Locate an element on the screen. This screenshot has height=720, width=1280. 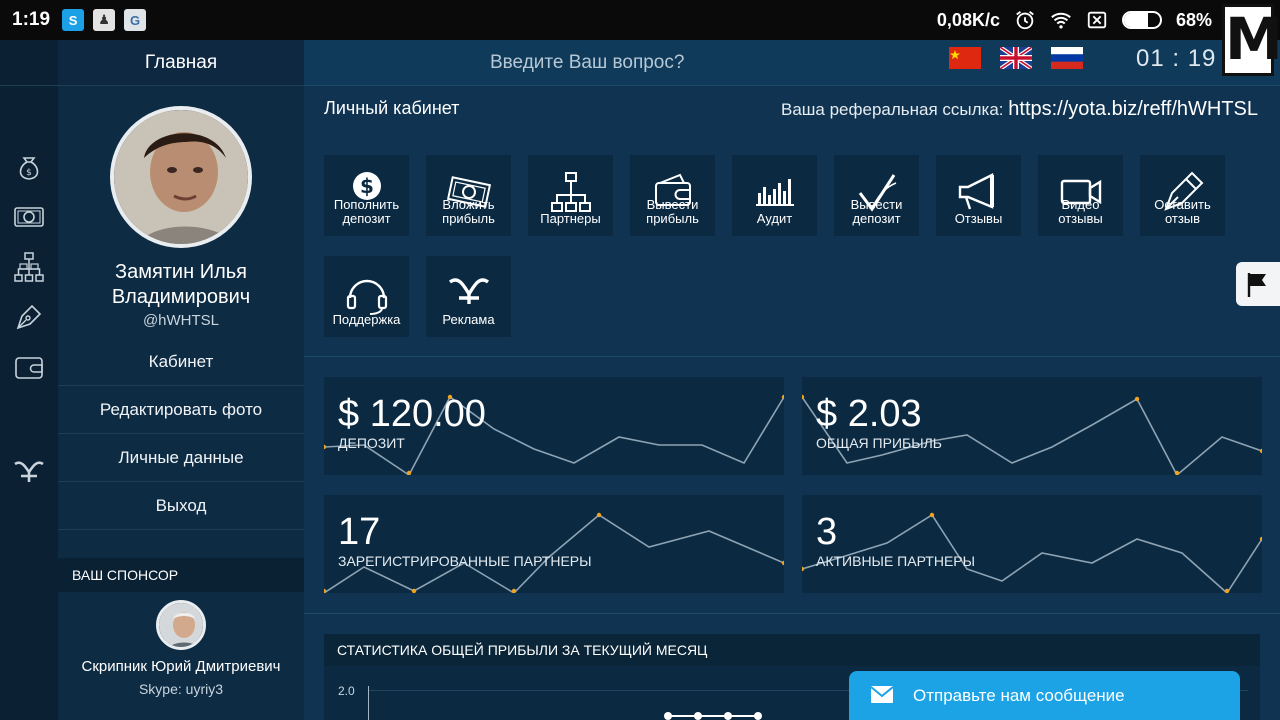
headset-icon is located at coordinates (367, 297).